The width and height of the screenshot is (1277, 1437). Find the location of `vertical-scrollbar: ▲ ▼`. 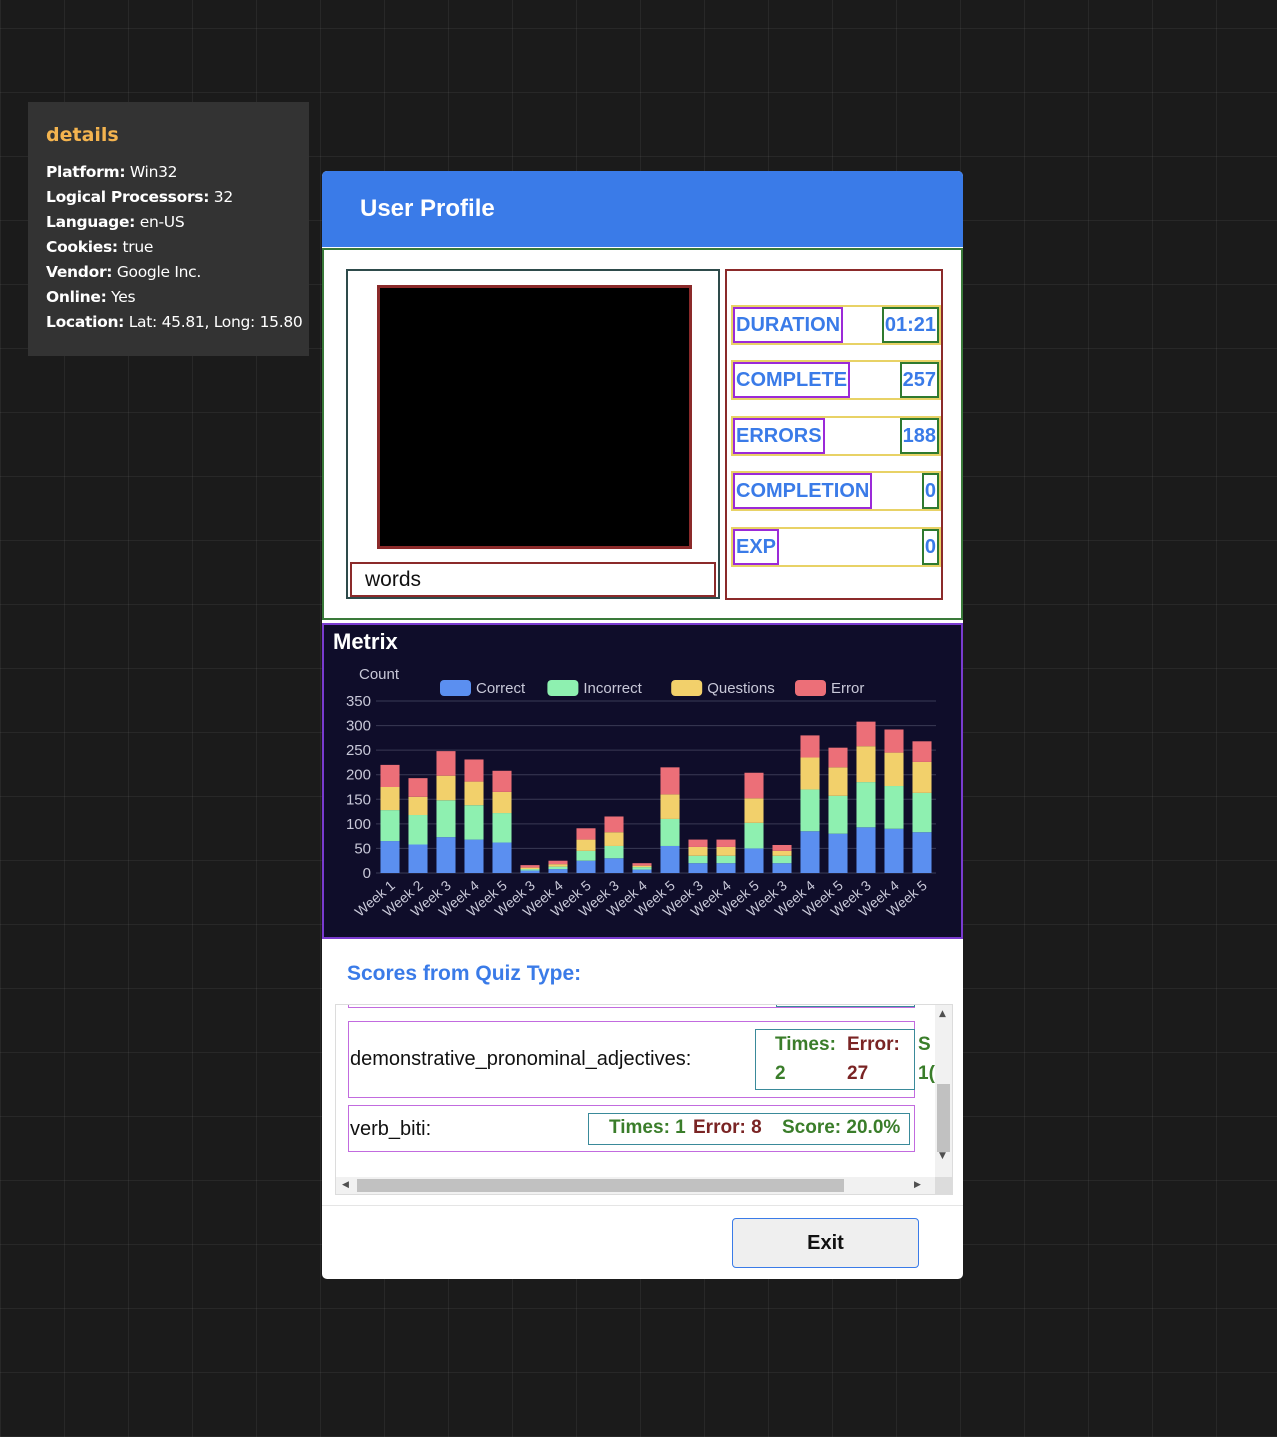

vertical-scrollbar: ▲ ▼ is located at coordinates (943, 1091).